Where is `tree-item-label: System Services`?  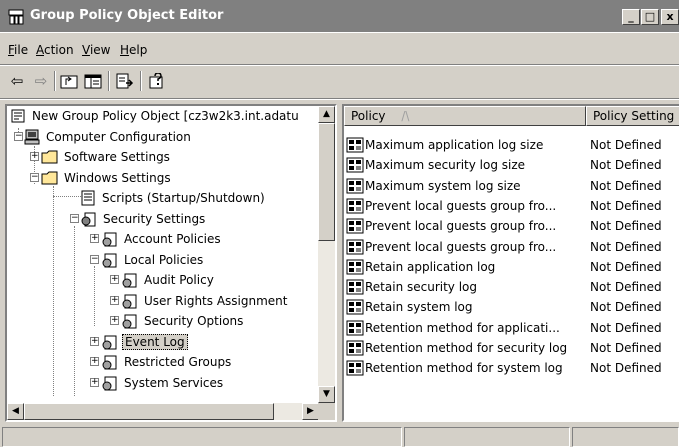
tree-item-label: System Services is located at coordinates (174, 382).